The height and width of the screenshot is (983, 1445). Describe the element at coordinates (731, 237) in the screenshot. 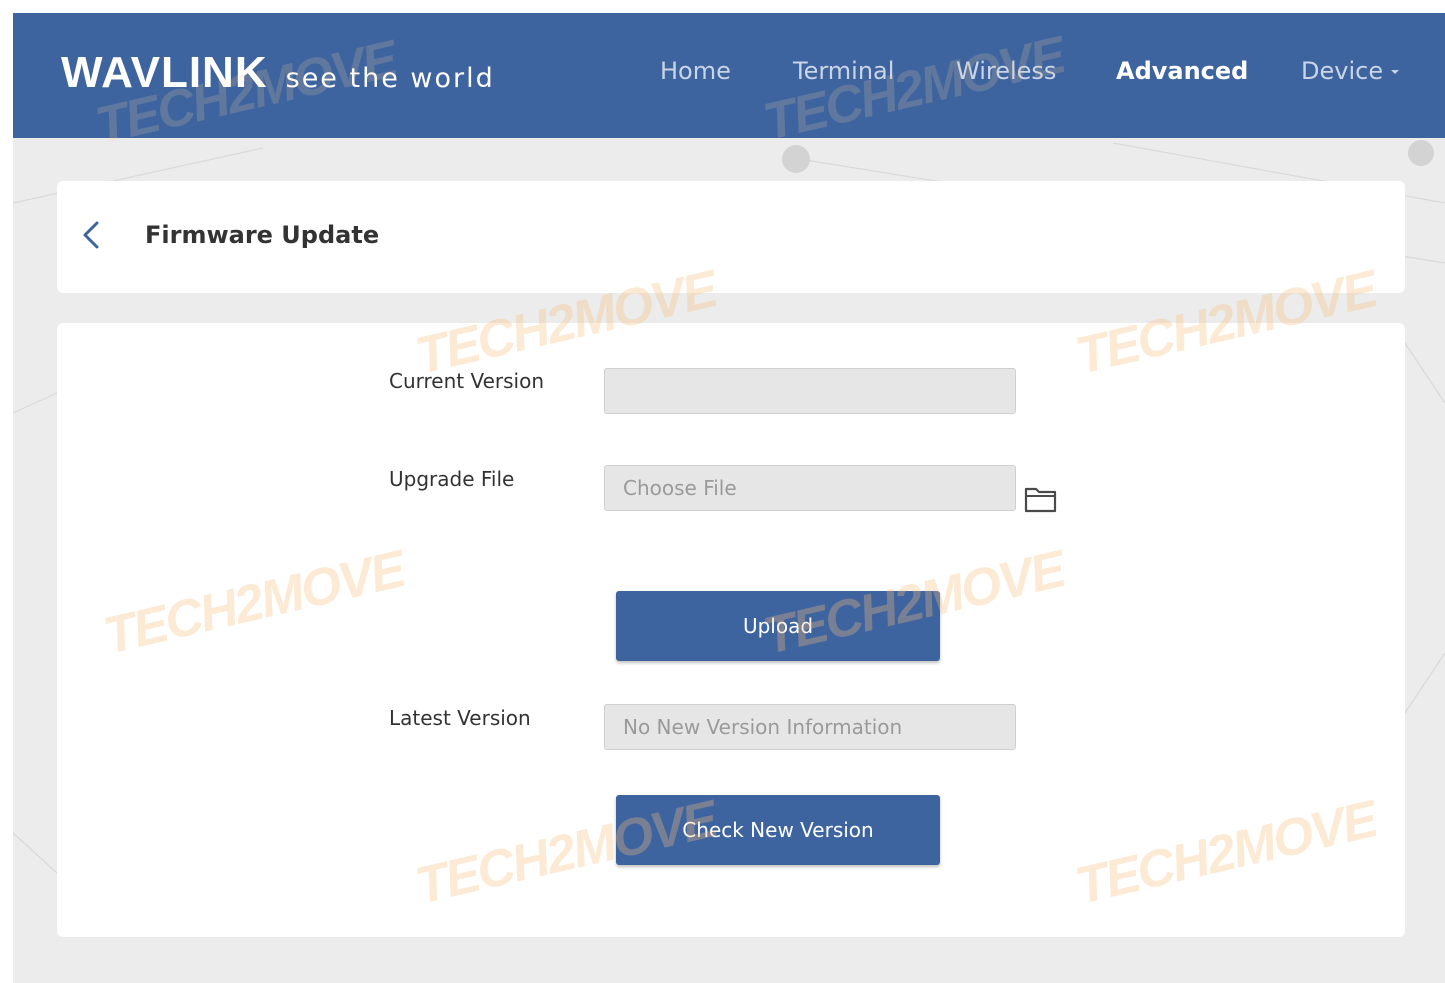

I see `page-header-card: Firmware Update` at that location.